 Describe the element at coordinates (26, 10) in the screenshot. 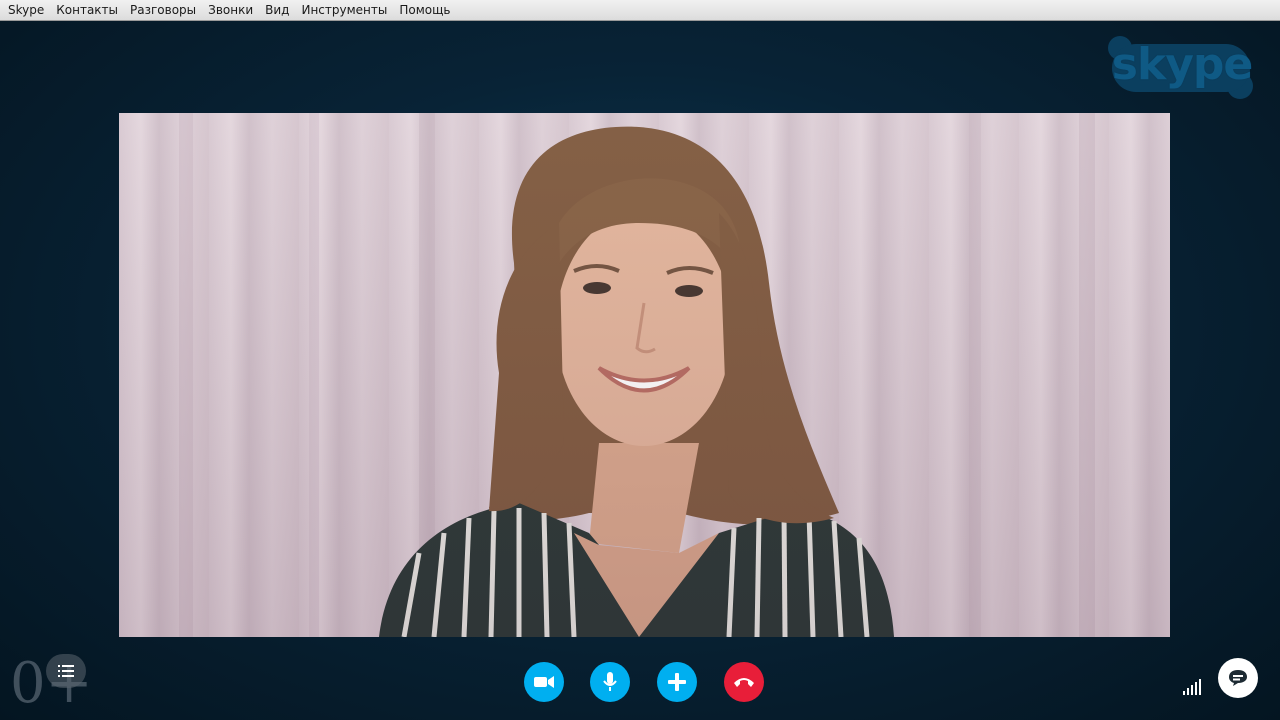

I see `menu-skype: Skype` at that location.